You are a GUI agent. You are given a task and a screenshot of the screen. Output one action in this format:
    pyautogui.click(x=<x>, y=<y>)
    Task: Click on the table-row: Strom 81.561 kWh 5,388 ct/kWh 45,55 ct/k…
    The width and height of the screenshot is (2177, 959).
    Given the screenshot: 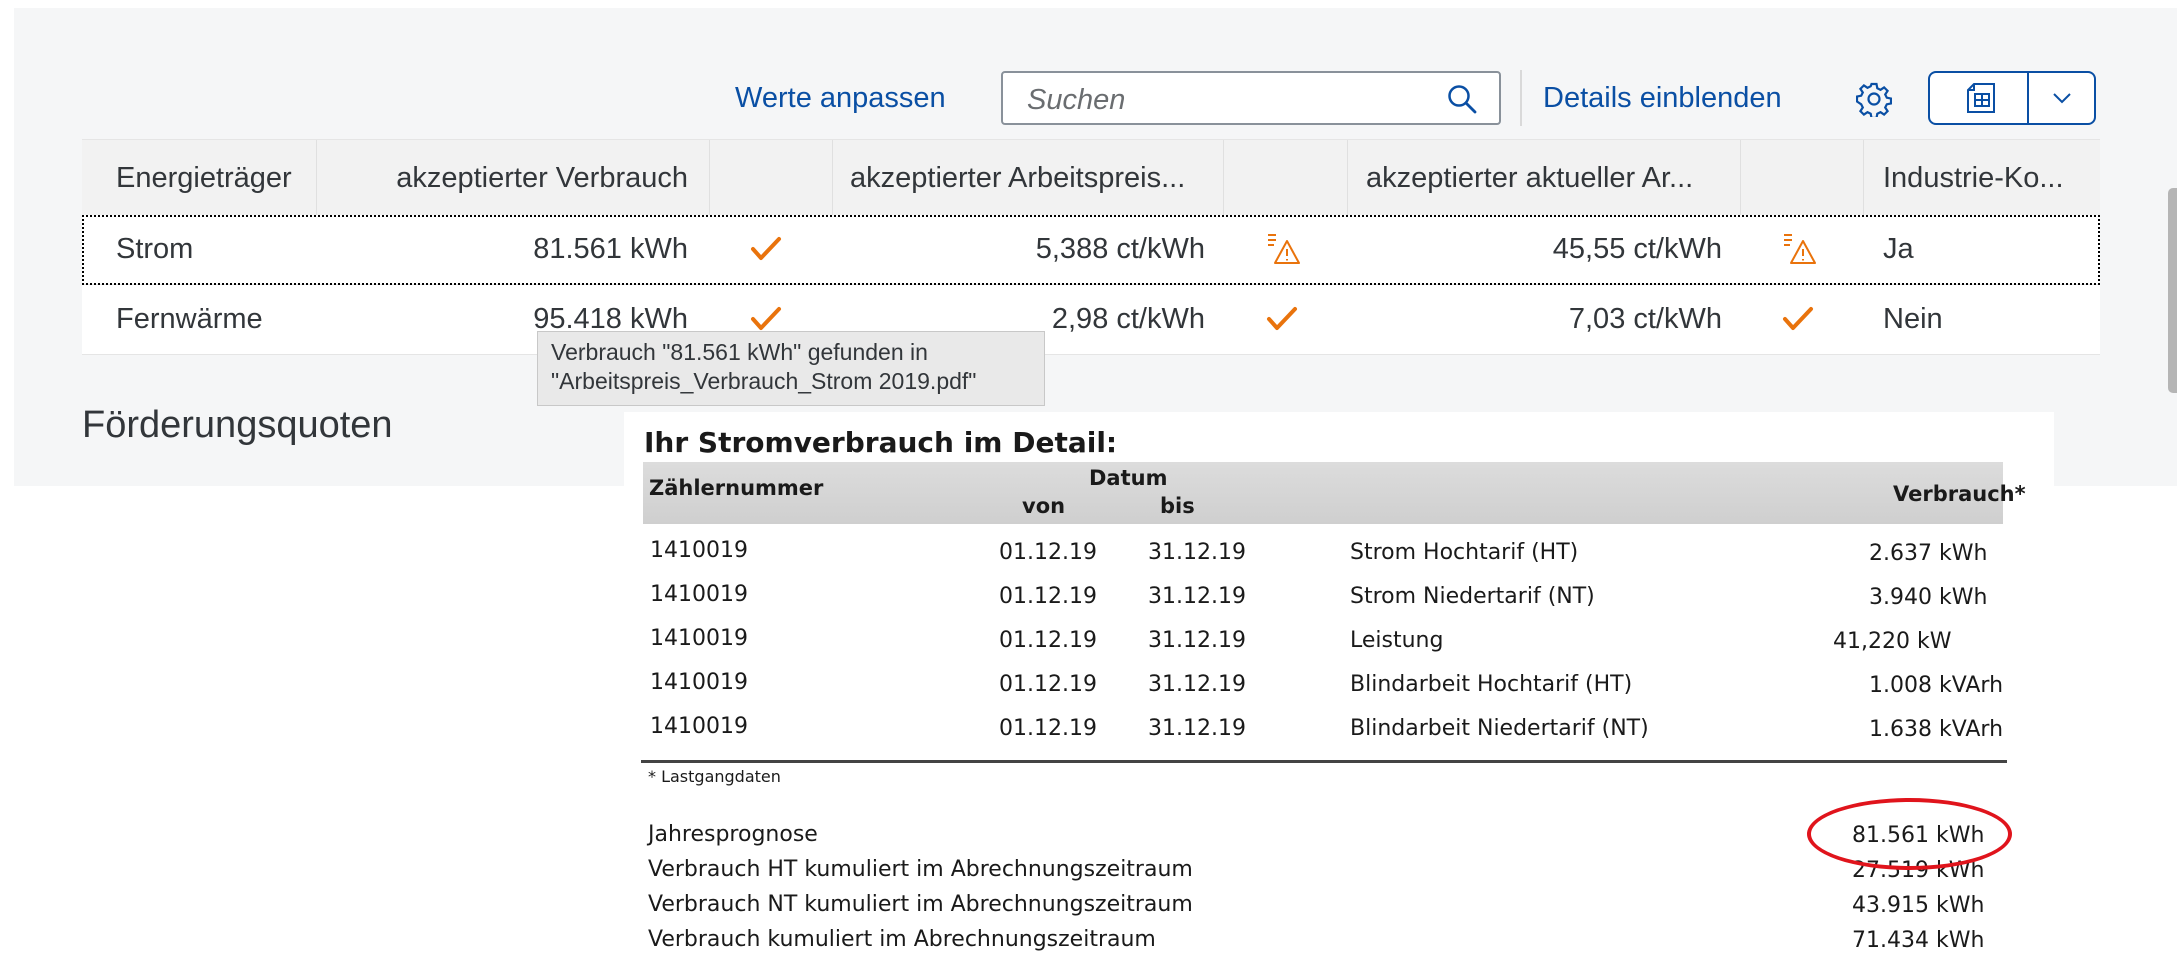 What is the action you would take?
    pyautogui.click(x=1091, y=250)
    